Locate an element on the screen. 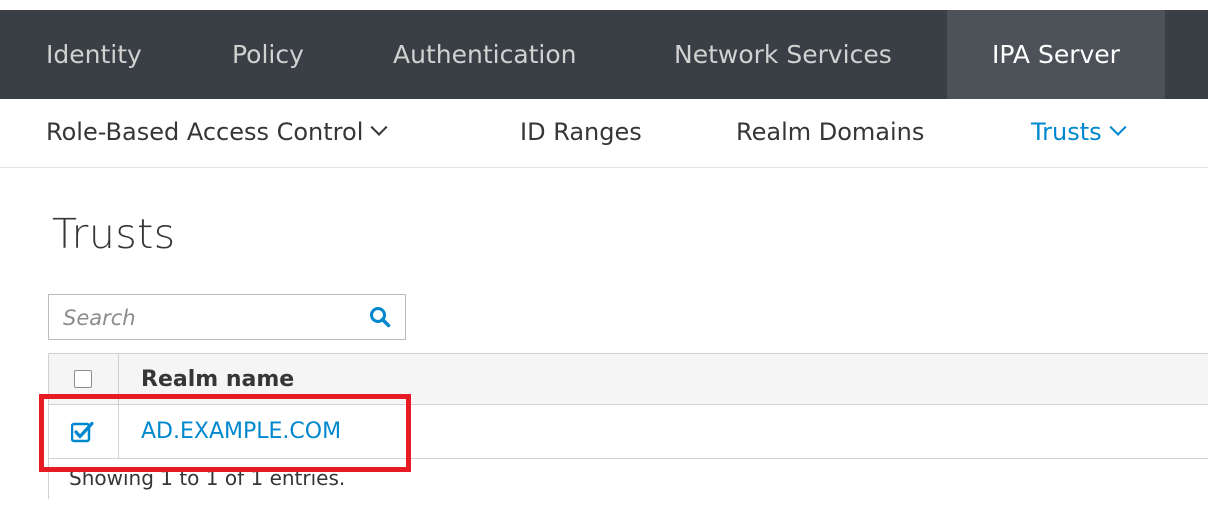  subnav-item-label: Role-Based Access Control is located at coordinates (205, 132).